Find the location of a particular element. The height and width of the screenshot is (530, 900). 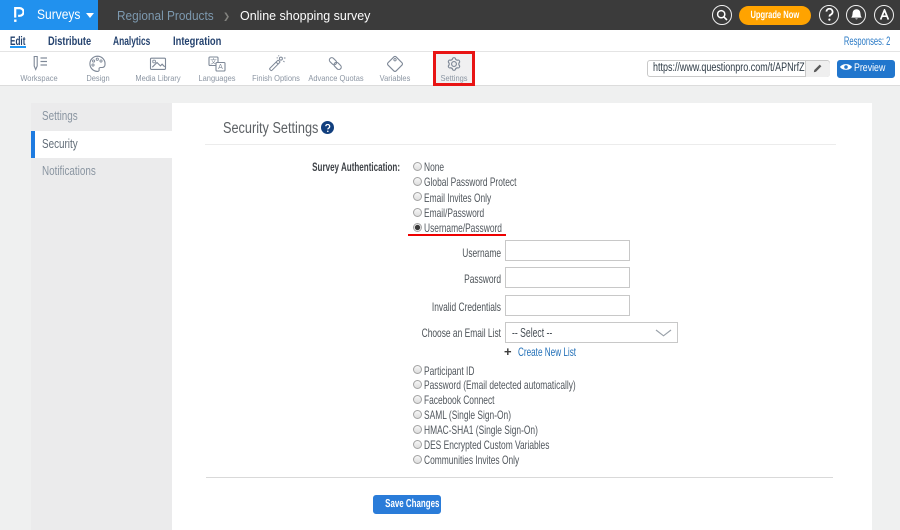

svg-text: A is located at coordinates (220, 67).